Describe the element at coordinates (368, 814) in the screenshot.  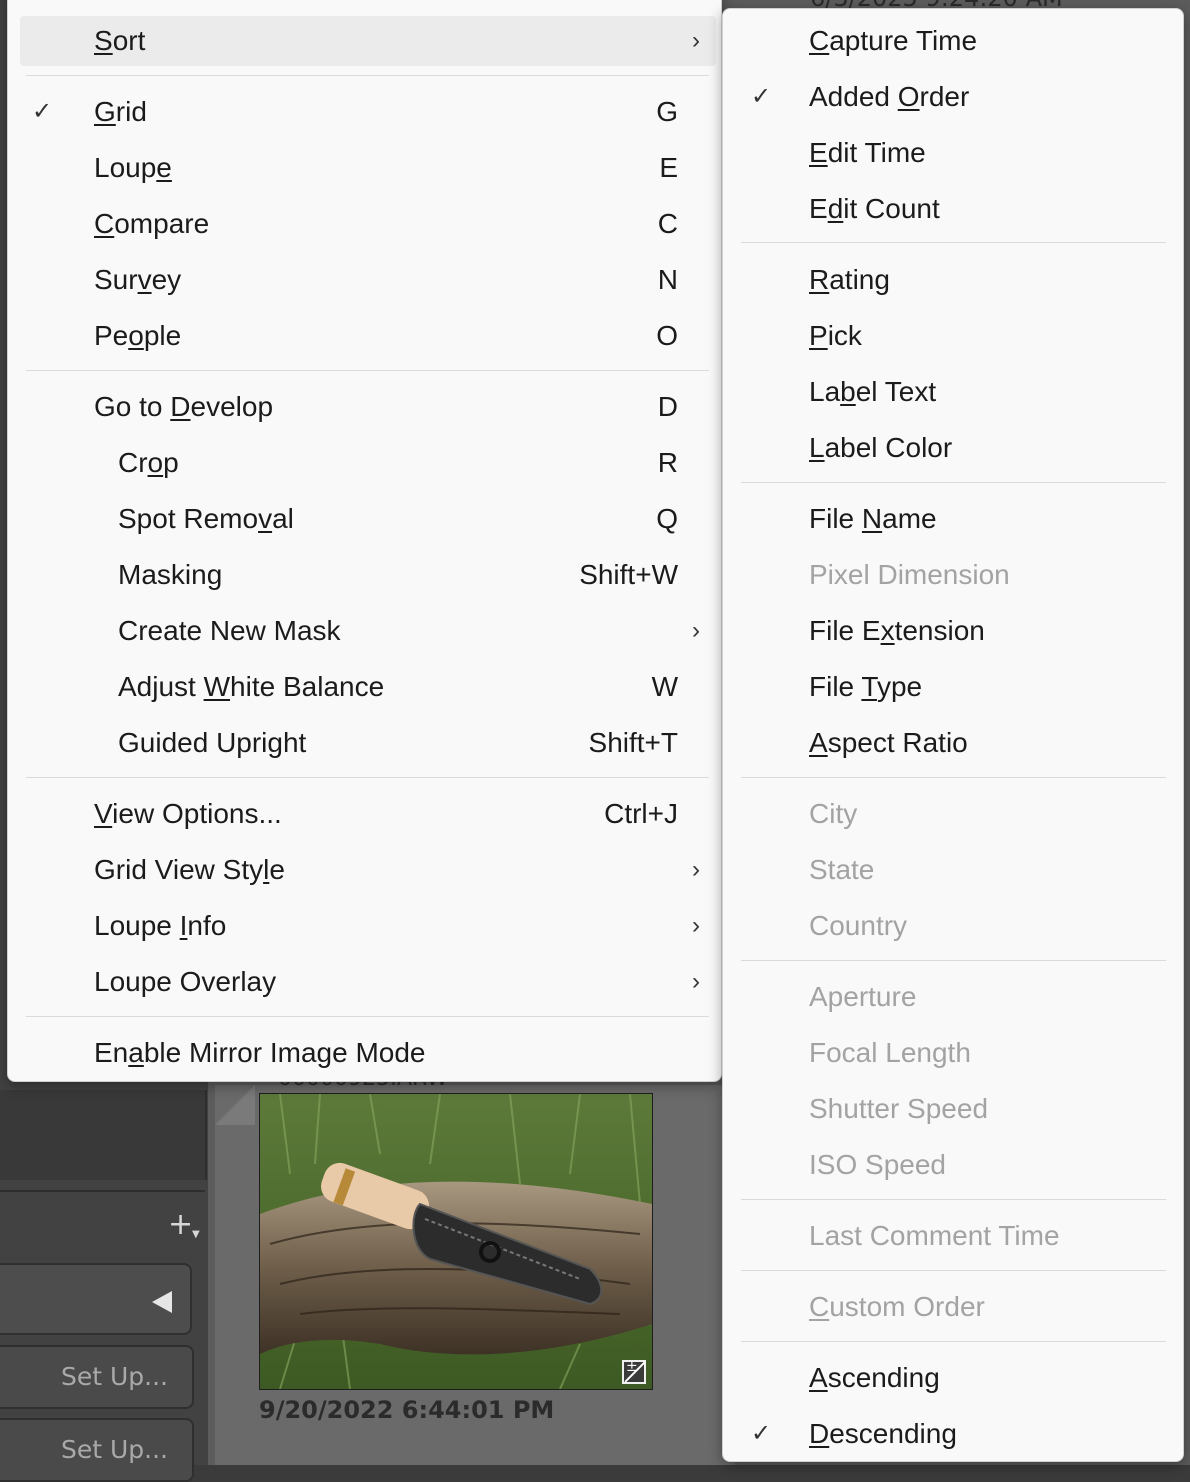
I see `menu-item-view-options: View Options... Ctrl+J` at that location.